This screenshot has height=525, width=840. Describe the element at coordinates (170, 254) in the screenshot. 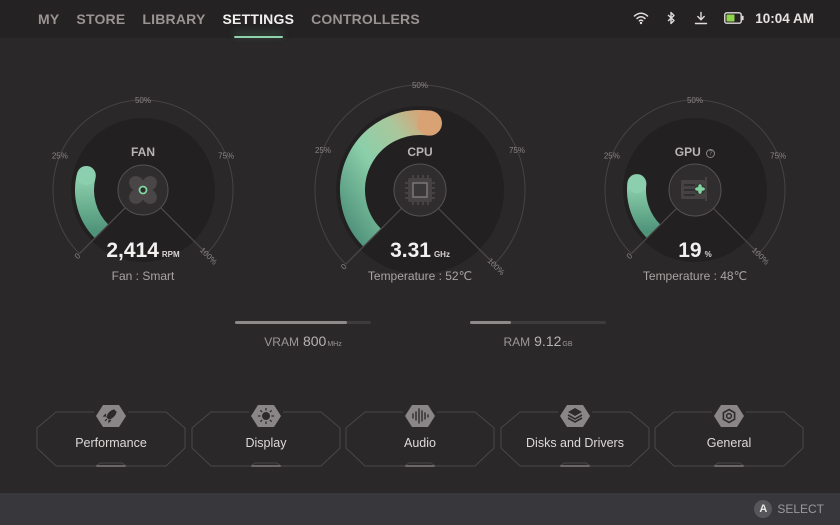

I see `fan-unit: RPM` at that location.